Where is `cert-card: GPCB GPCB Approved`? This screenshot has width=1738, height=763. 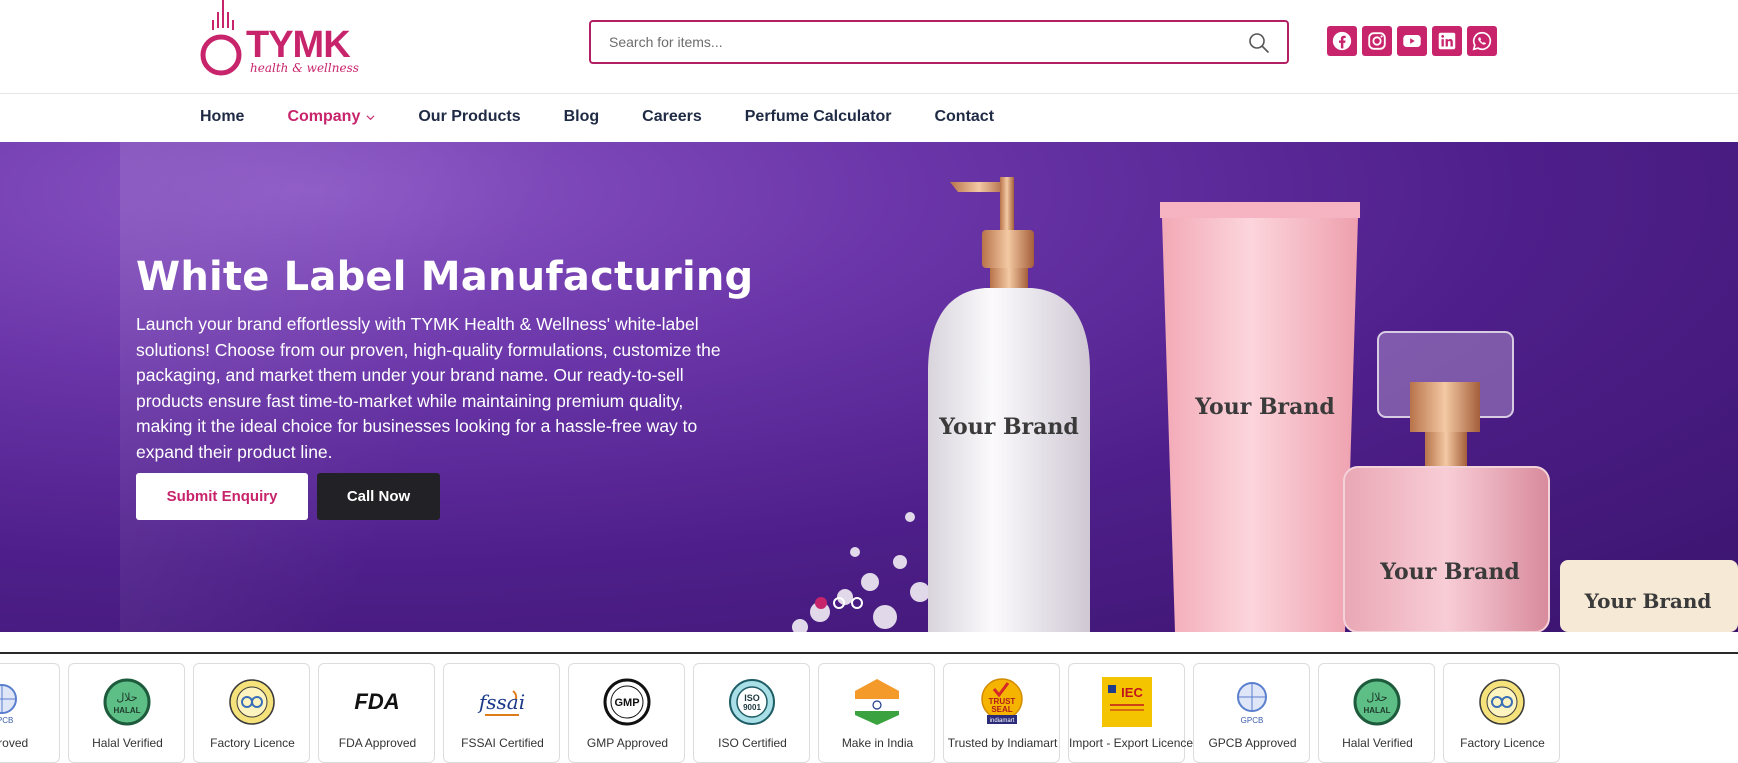
cert-card: GPCB GPCB Approved is located at coordinates (1251, 713).